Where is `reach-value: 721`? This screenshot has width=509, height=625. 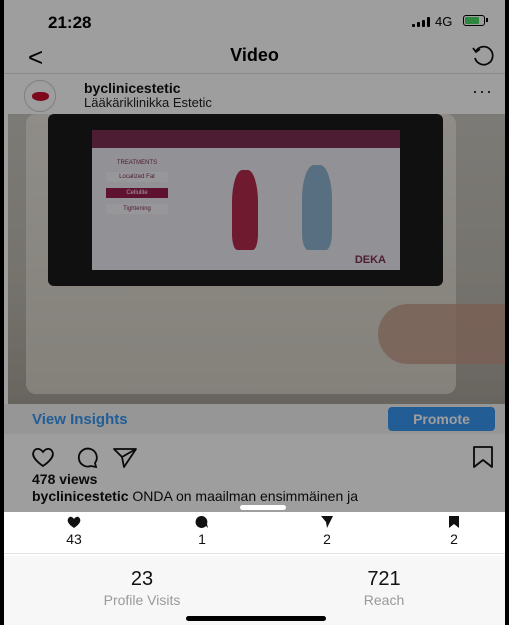 reach-value: 721 is located at coordinates (384, 579).